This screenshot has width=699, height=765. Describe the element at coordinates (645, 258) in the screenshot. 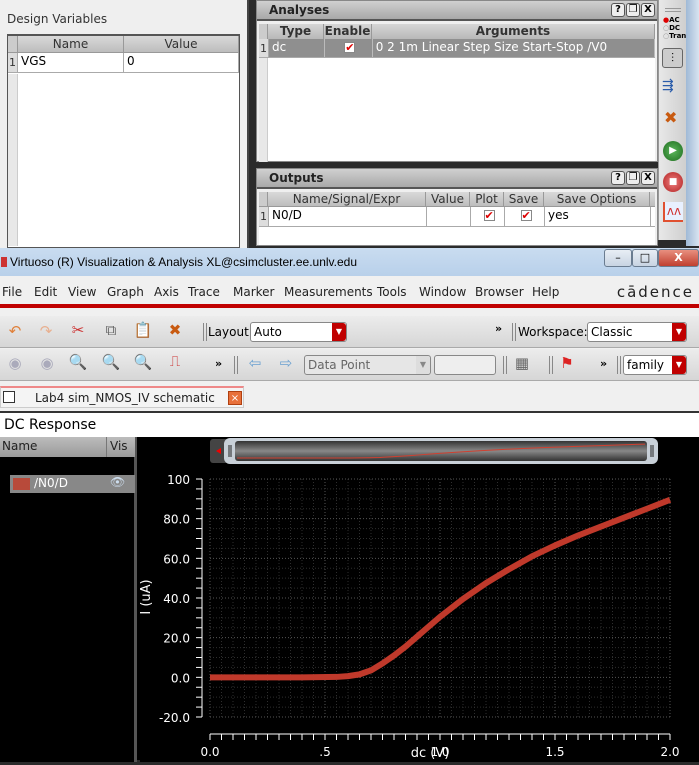

I see `maximize-button: □` at that location.